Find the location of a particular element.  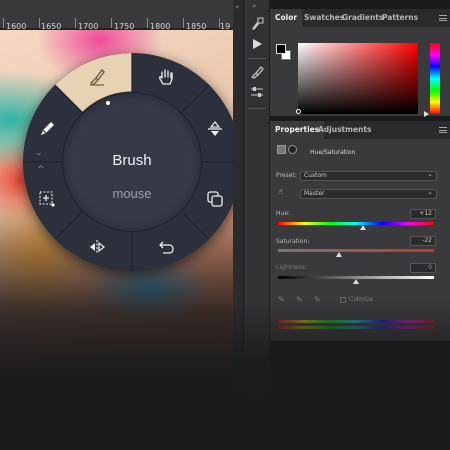

add-selection-icon is located at coordinates (47, 199).